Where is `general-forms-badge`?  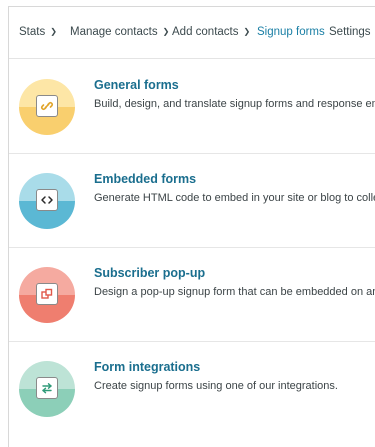
general-forms-badge is located at coordinates (47, 107).